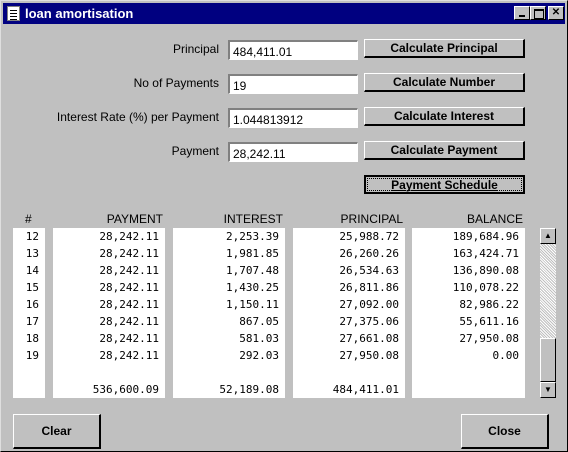  I want to click on row-interest-cell: 867.05, so click(259, 321).